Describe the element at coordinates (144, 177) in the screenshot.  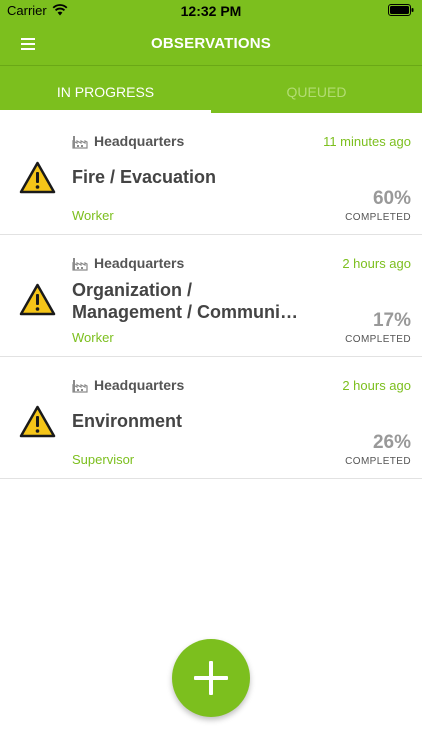
I see `observation-title: Fire / Evacuation` at that location.